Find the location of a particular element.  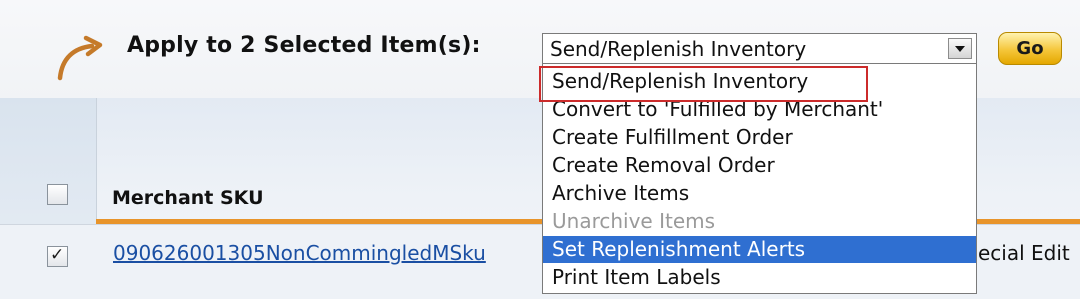

option-create-removal-order: Create Removal Order is located at coordinates (759, 165).